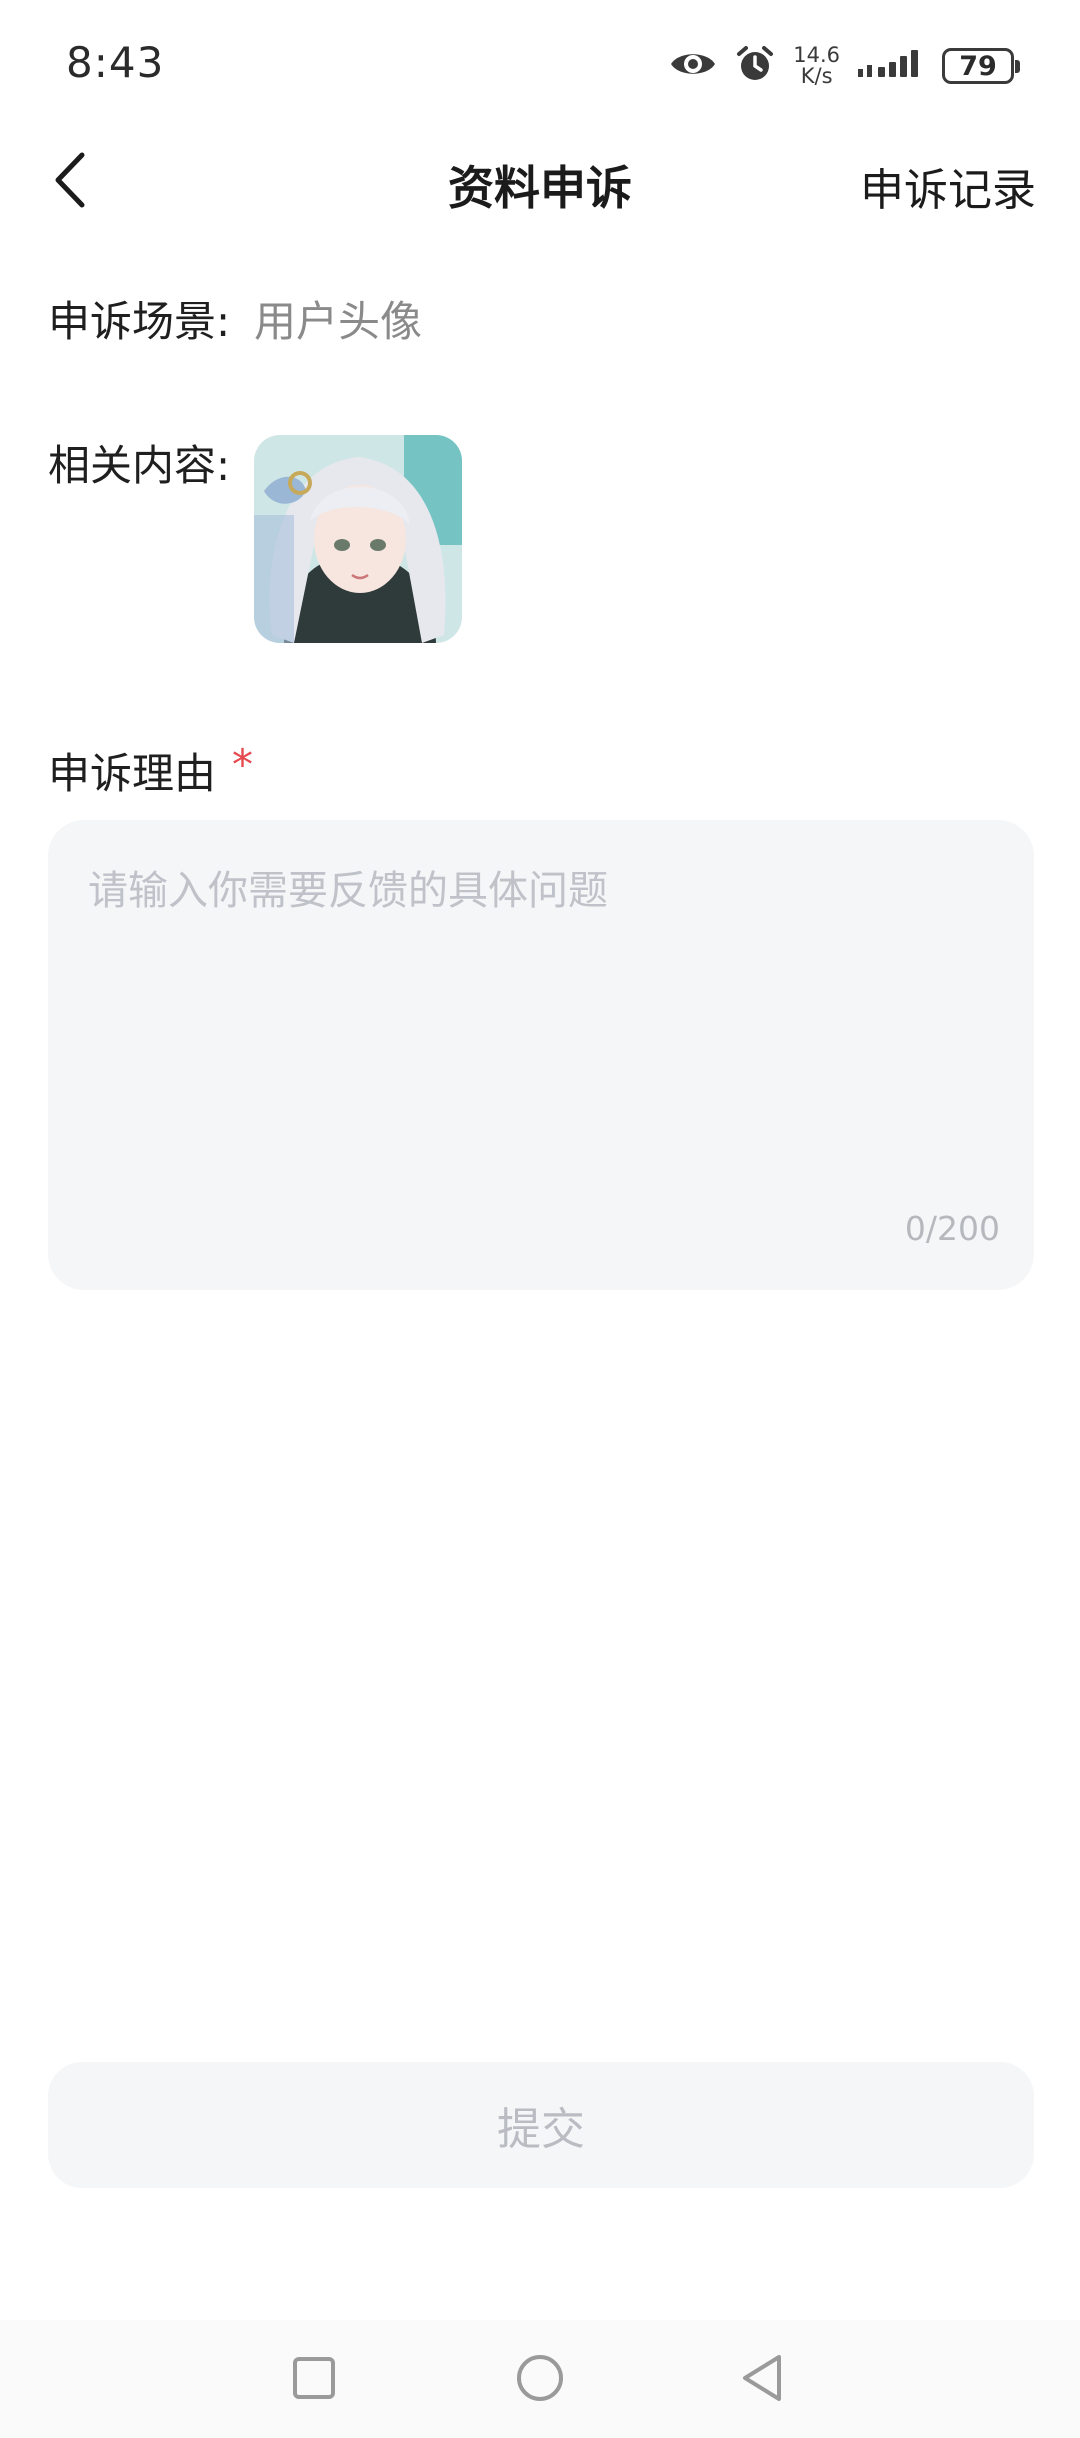 This screenshot has width=1080, height=2438. What do you see at coordinates (693, 66) in the screenshot?
I see `eye-icon` at bounding box center [693, 66].